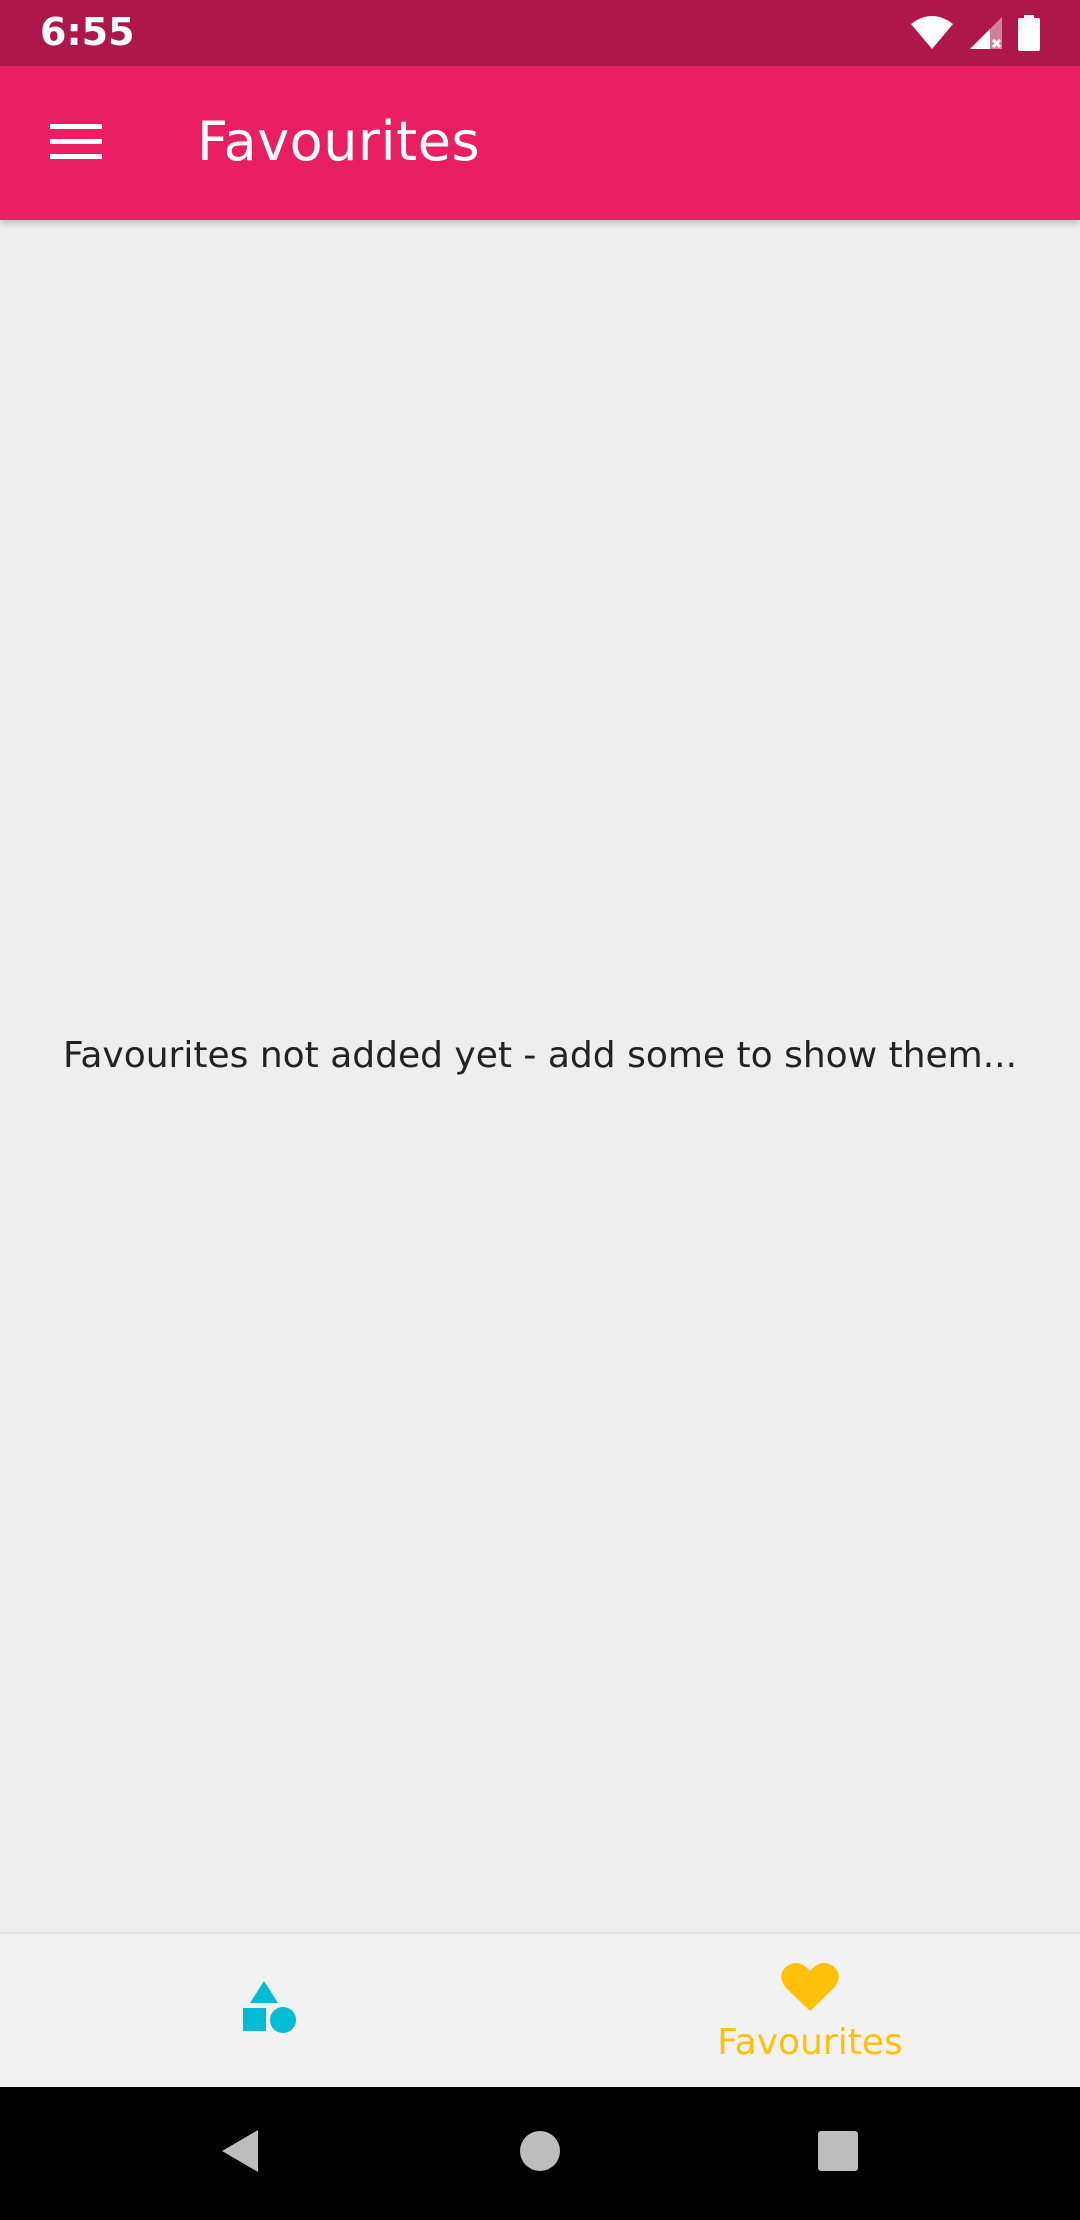  I want to click on home-button, so click(540, 2153).